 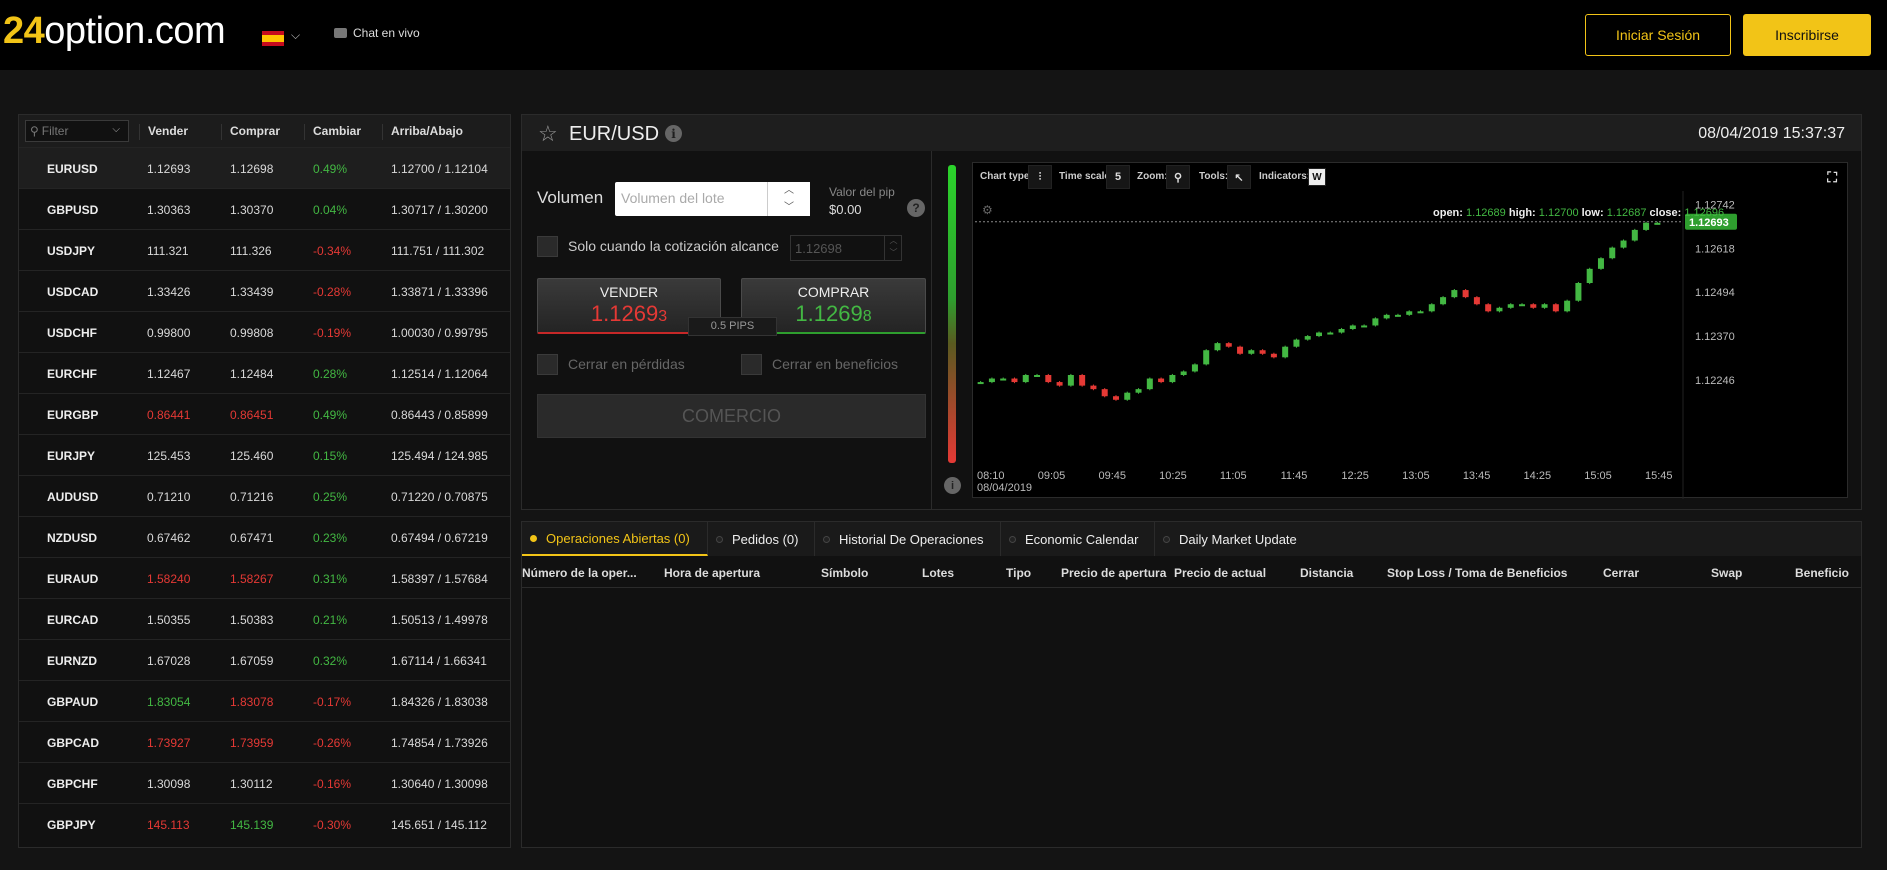 I want to click on take-profit-checkbox, so click(x=751, y=364).